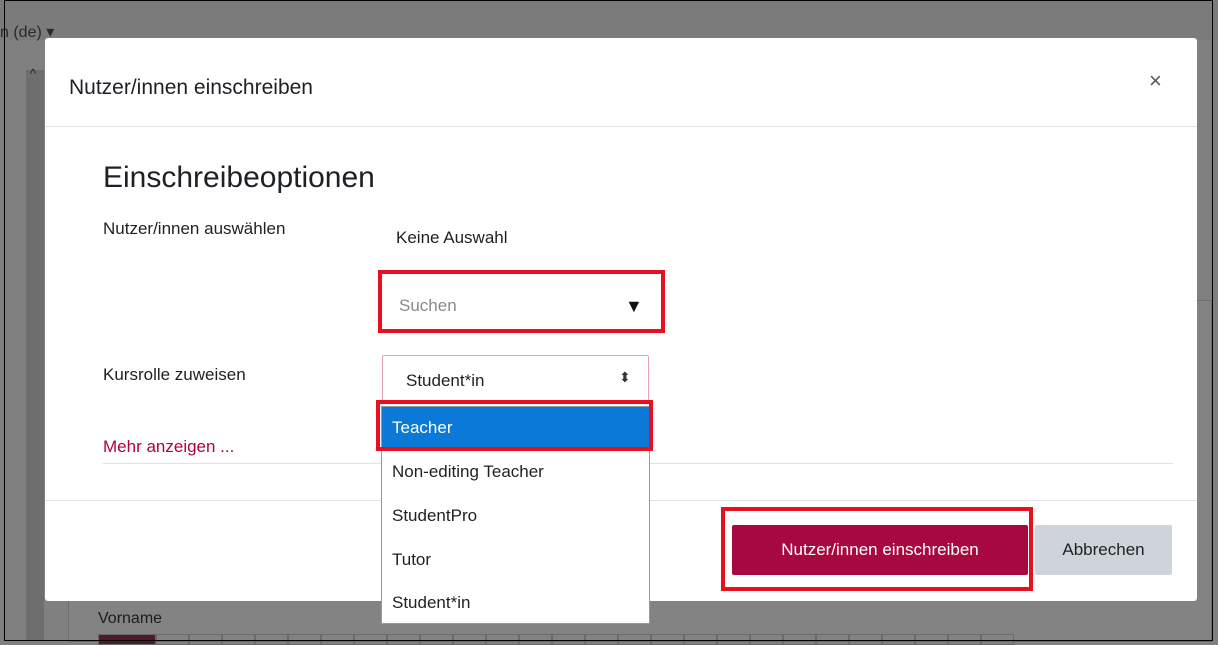  I want to click on language-label: n (de), so click(21, 32).